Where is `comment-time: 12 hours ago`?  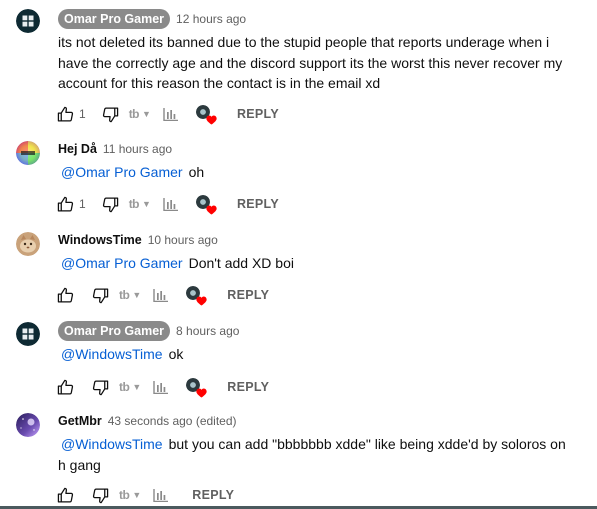 comment-time: 12 hours ago is located at coordinates (211, 19).